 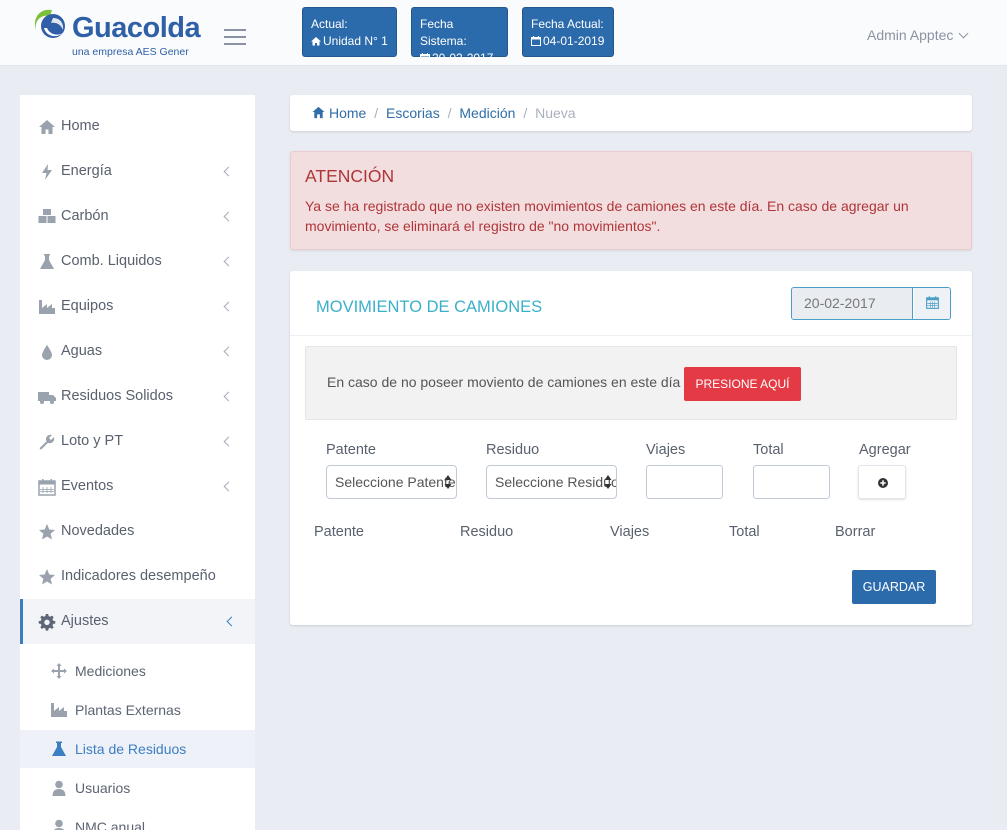 I want to click on viajes-input, so click(x=684, y=482).